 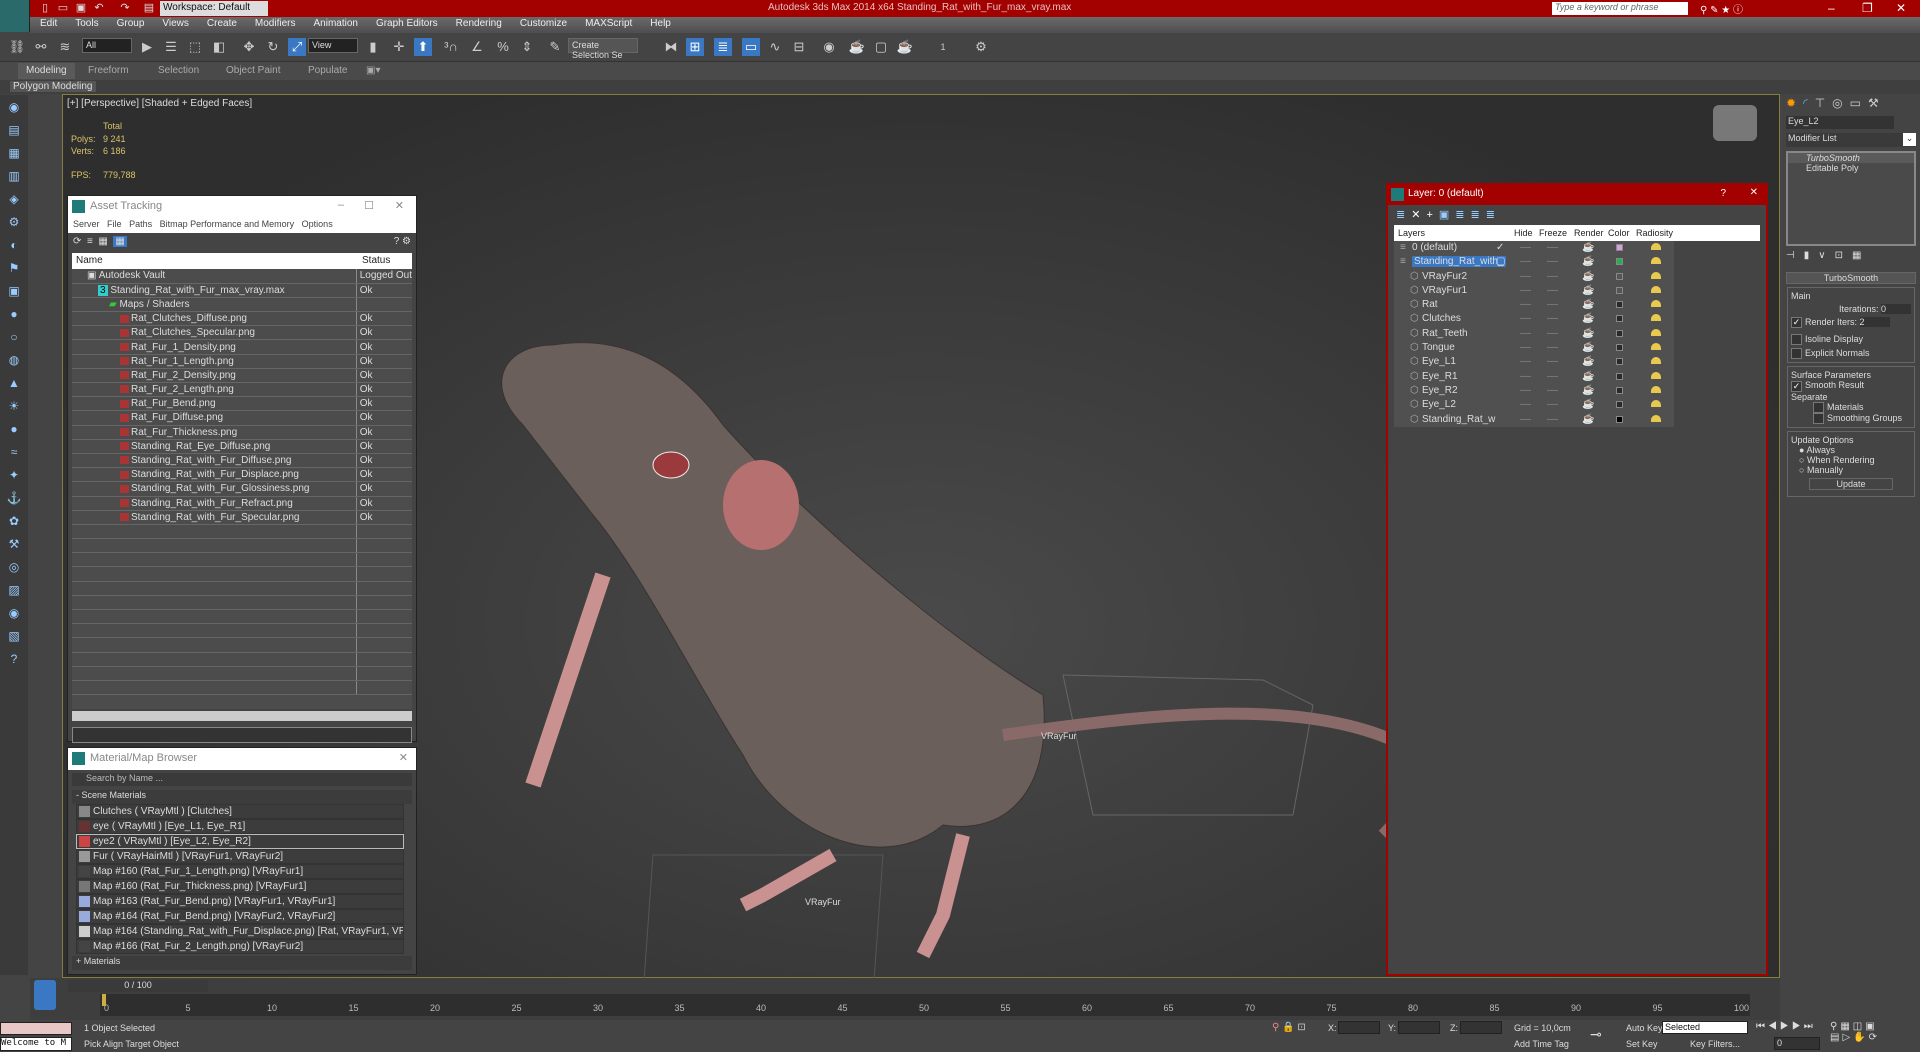 I want to click on display-tab-icon: ▭, so click(x=1859, y=103).